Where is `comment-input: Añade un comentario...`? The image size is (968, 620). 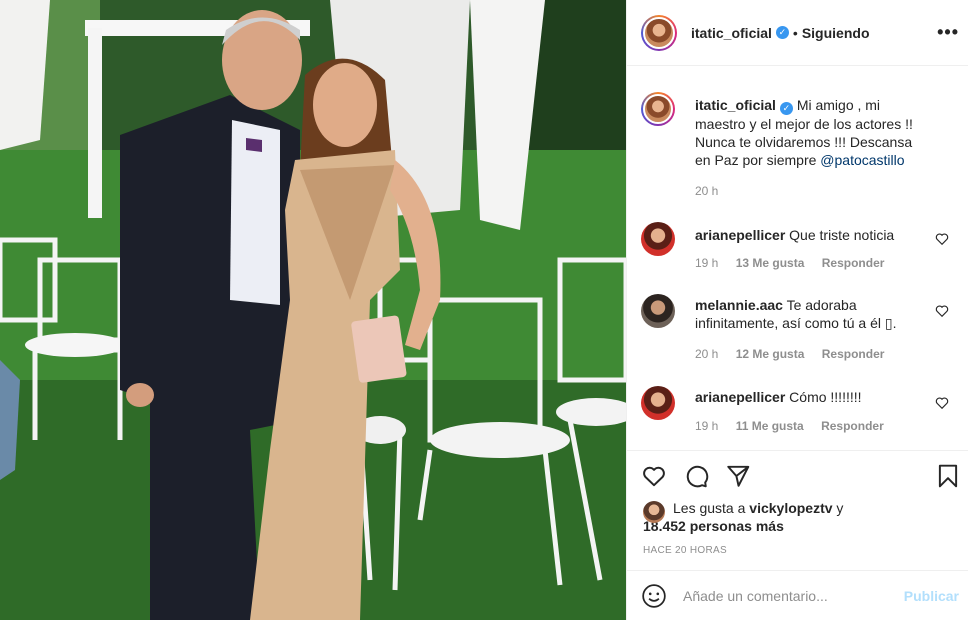
comment-input: Añade un comentario... is located at coordinates (793, 596).